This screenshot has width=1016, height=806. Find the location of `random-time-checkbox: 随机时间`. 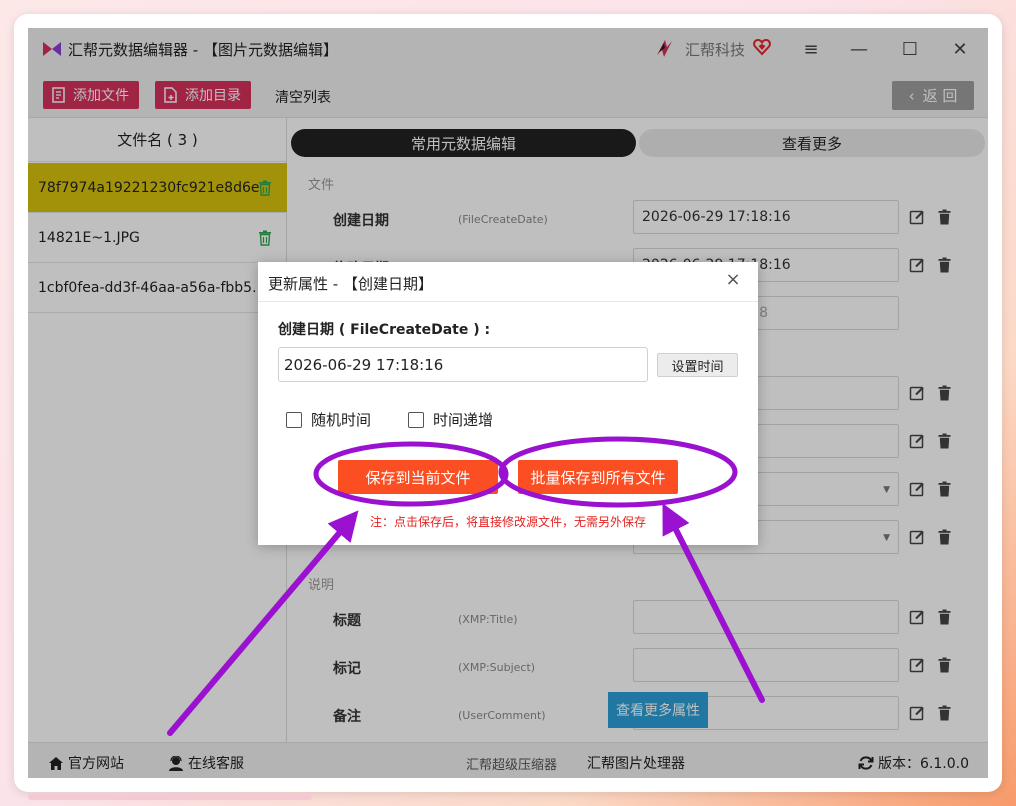

random-time-checkbox: 随机时间 is located at coordinates (328, 419).